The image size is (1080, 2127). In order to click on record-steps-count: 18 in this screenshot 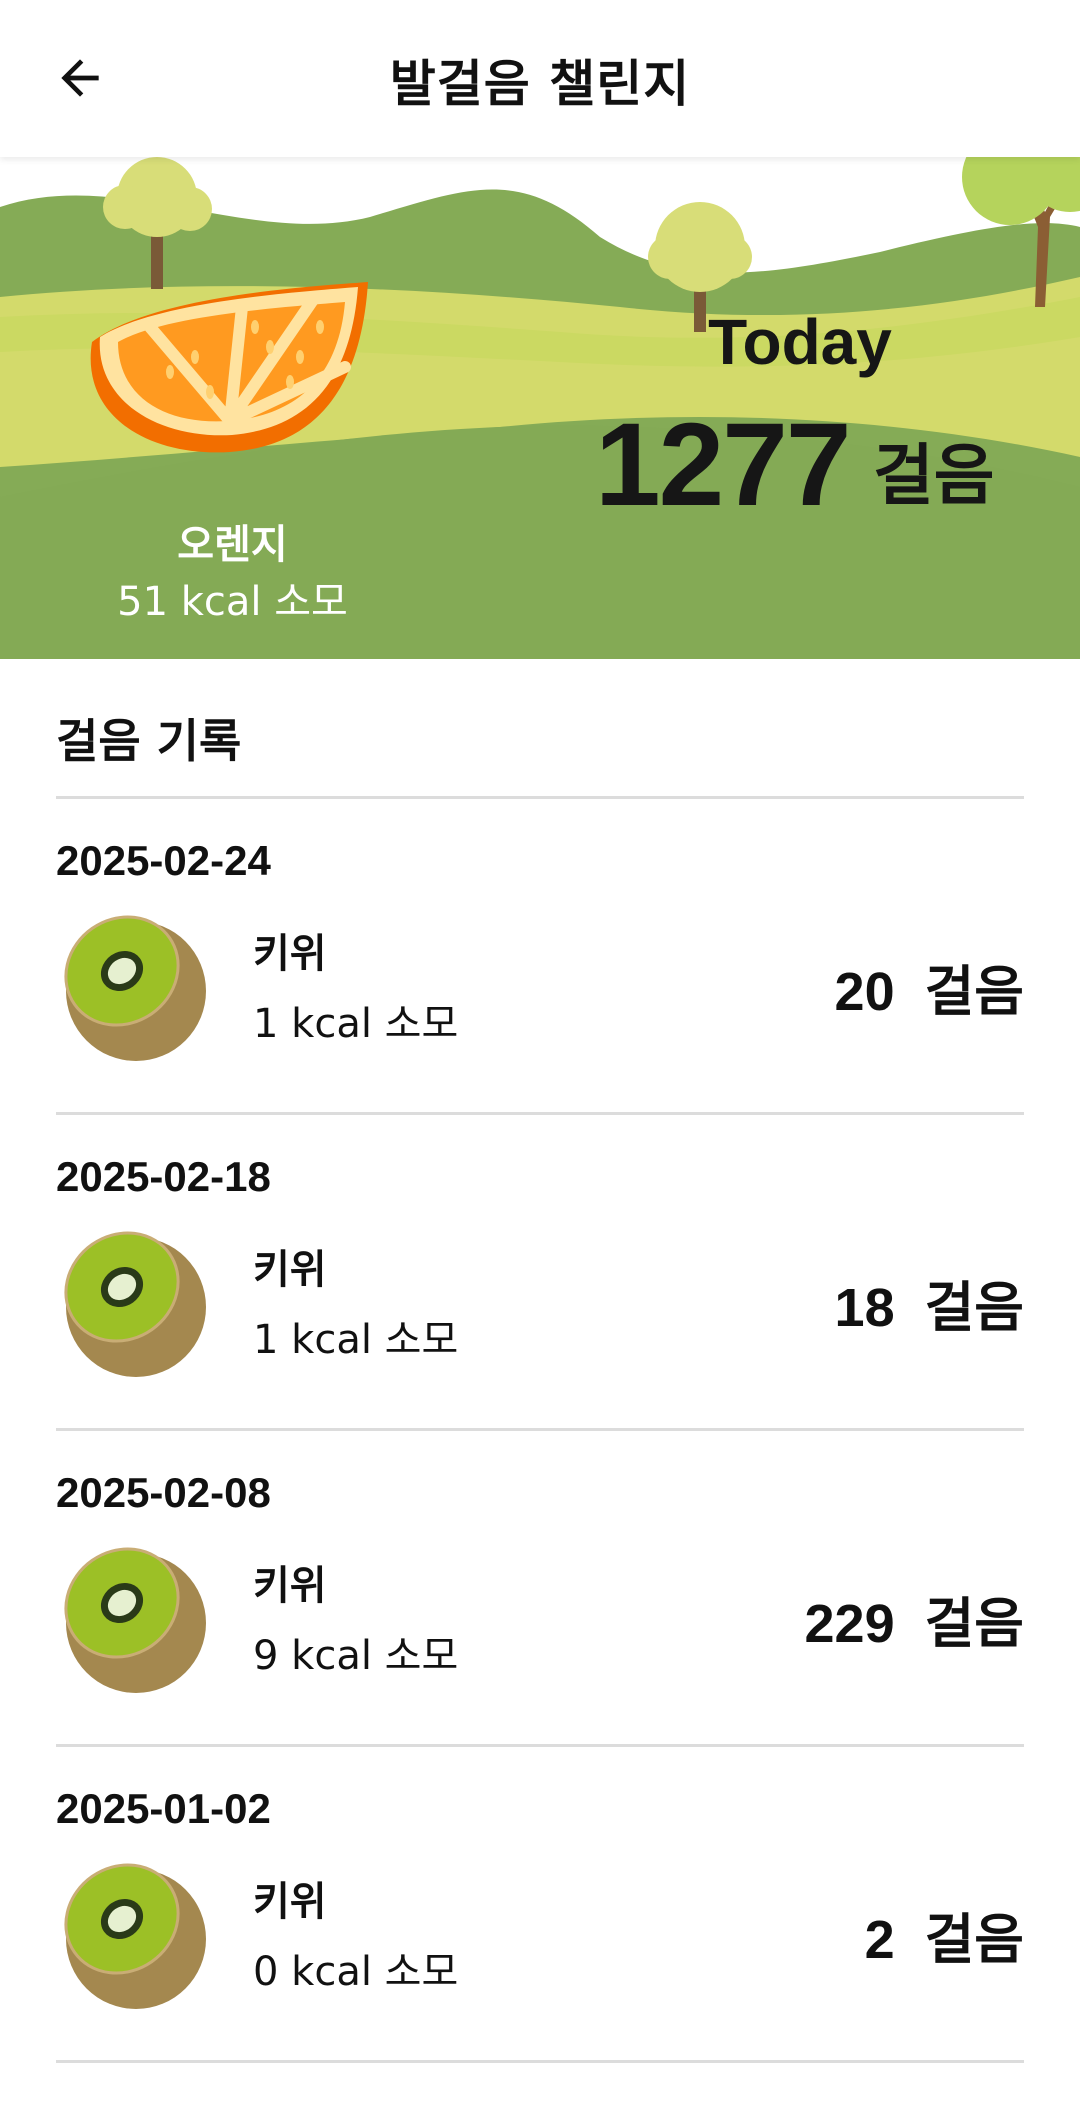, I will do `click(864, 1308)`.